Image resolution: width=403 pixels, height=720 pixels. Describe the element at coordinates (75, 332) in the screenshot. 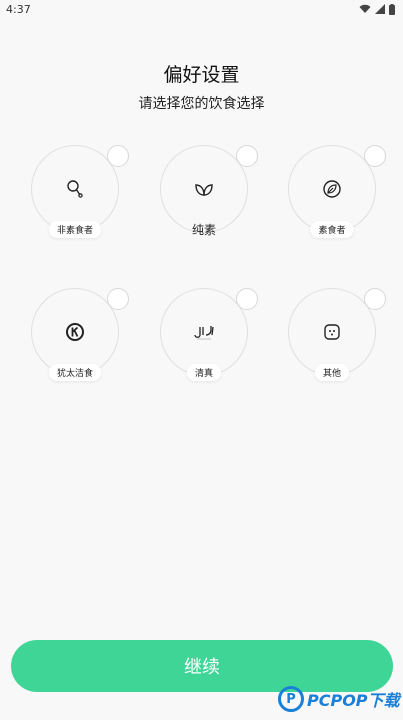

I see `kosher-k-icon` at that location.